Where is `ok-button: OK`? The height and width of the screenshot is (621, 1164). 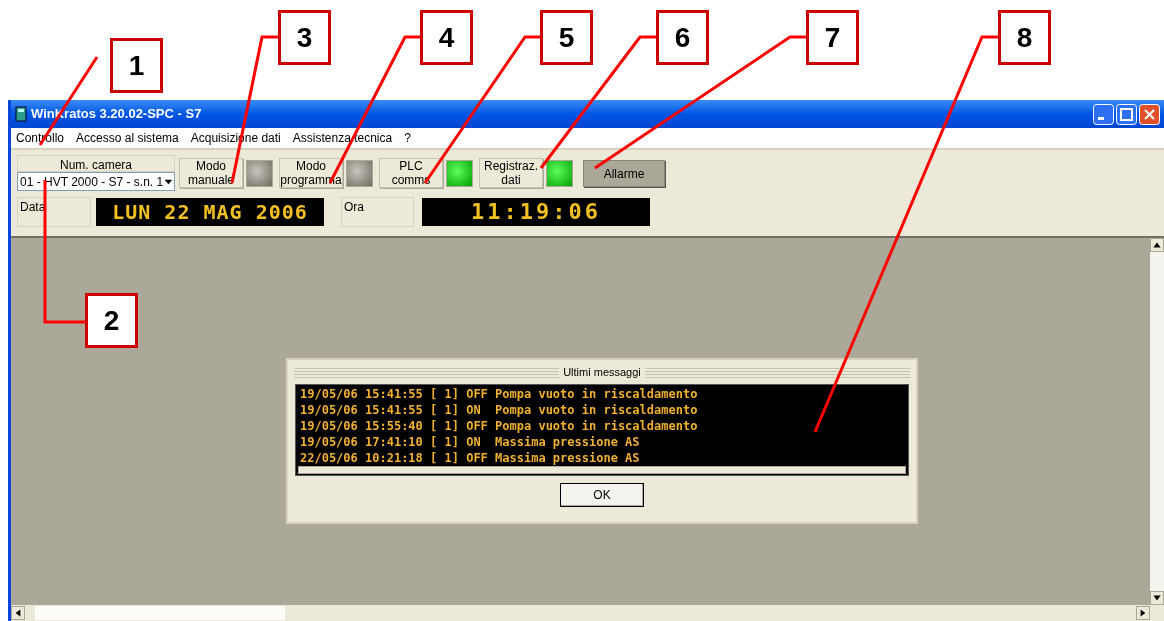 ok-button: OK is located at coordinates (602, 495).